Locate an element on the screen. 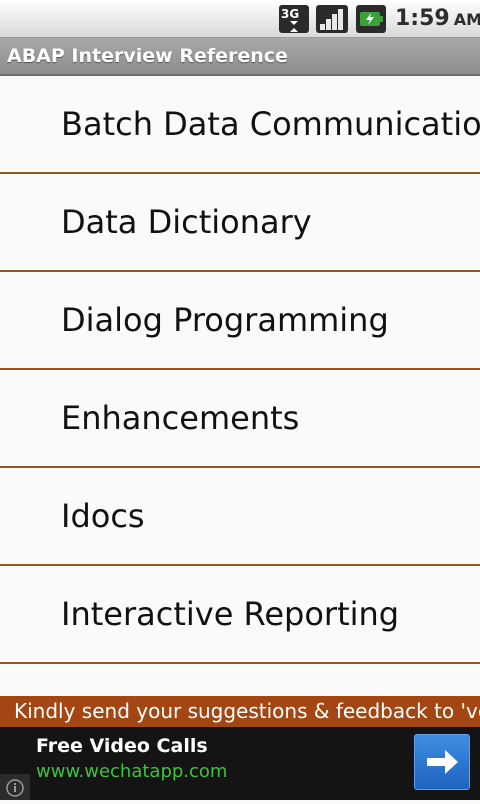  list-item: Idocs is located at coordinates (240, 517).